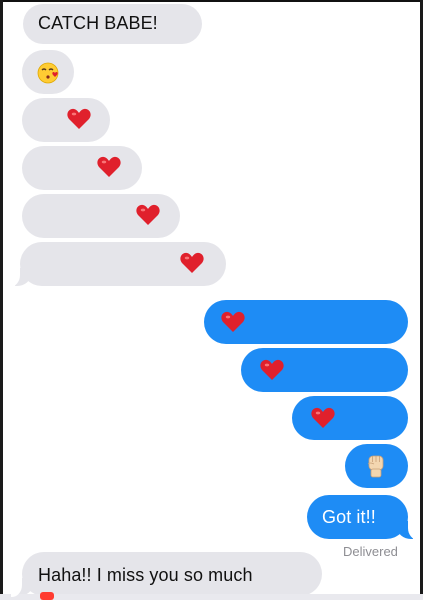 This screenshot has width=423, height=600. I want to click on kissing-face-emoji, so click(49, 73).